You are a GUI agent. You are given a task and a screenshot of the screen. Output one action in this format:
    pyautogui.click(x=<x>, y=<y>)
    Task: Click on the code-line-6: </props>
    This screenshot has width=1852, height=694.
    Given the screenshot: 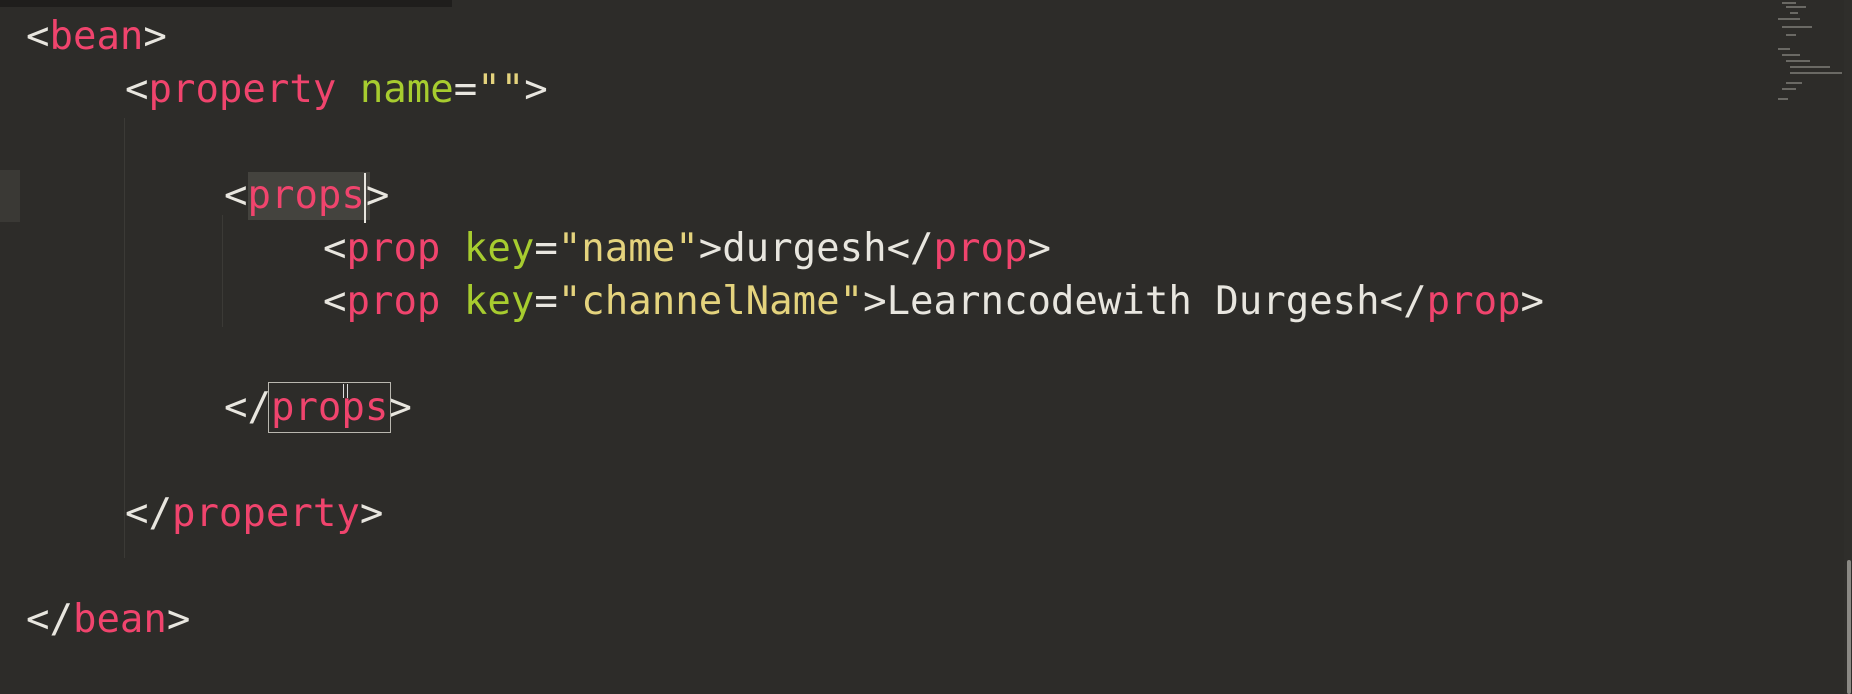 What is the action you would take?
    pyautogui.click(x=318, y=407)
    